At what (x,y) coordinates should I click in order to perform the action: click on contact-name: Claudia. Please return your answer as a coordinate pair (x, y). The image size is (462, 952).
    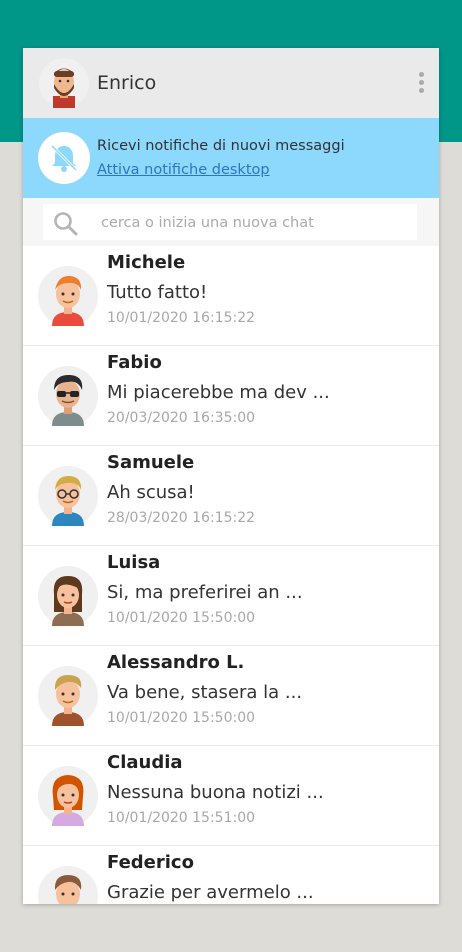
    Looking at the image, I should click on (145, 762).